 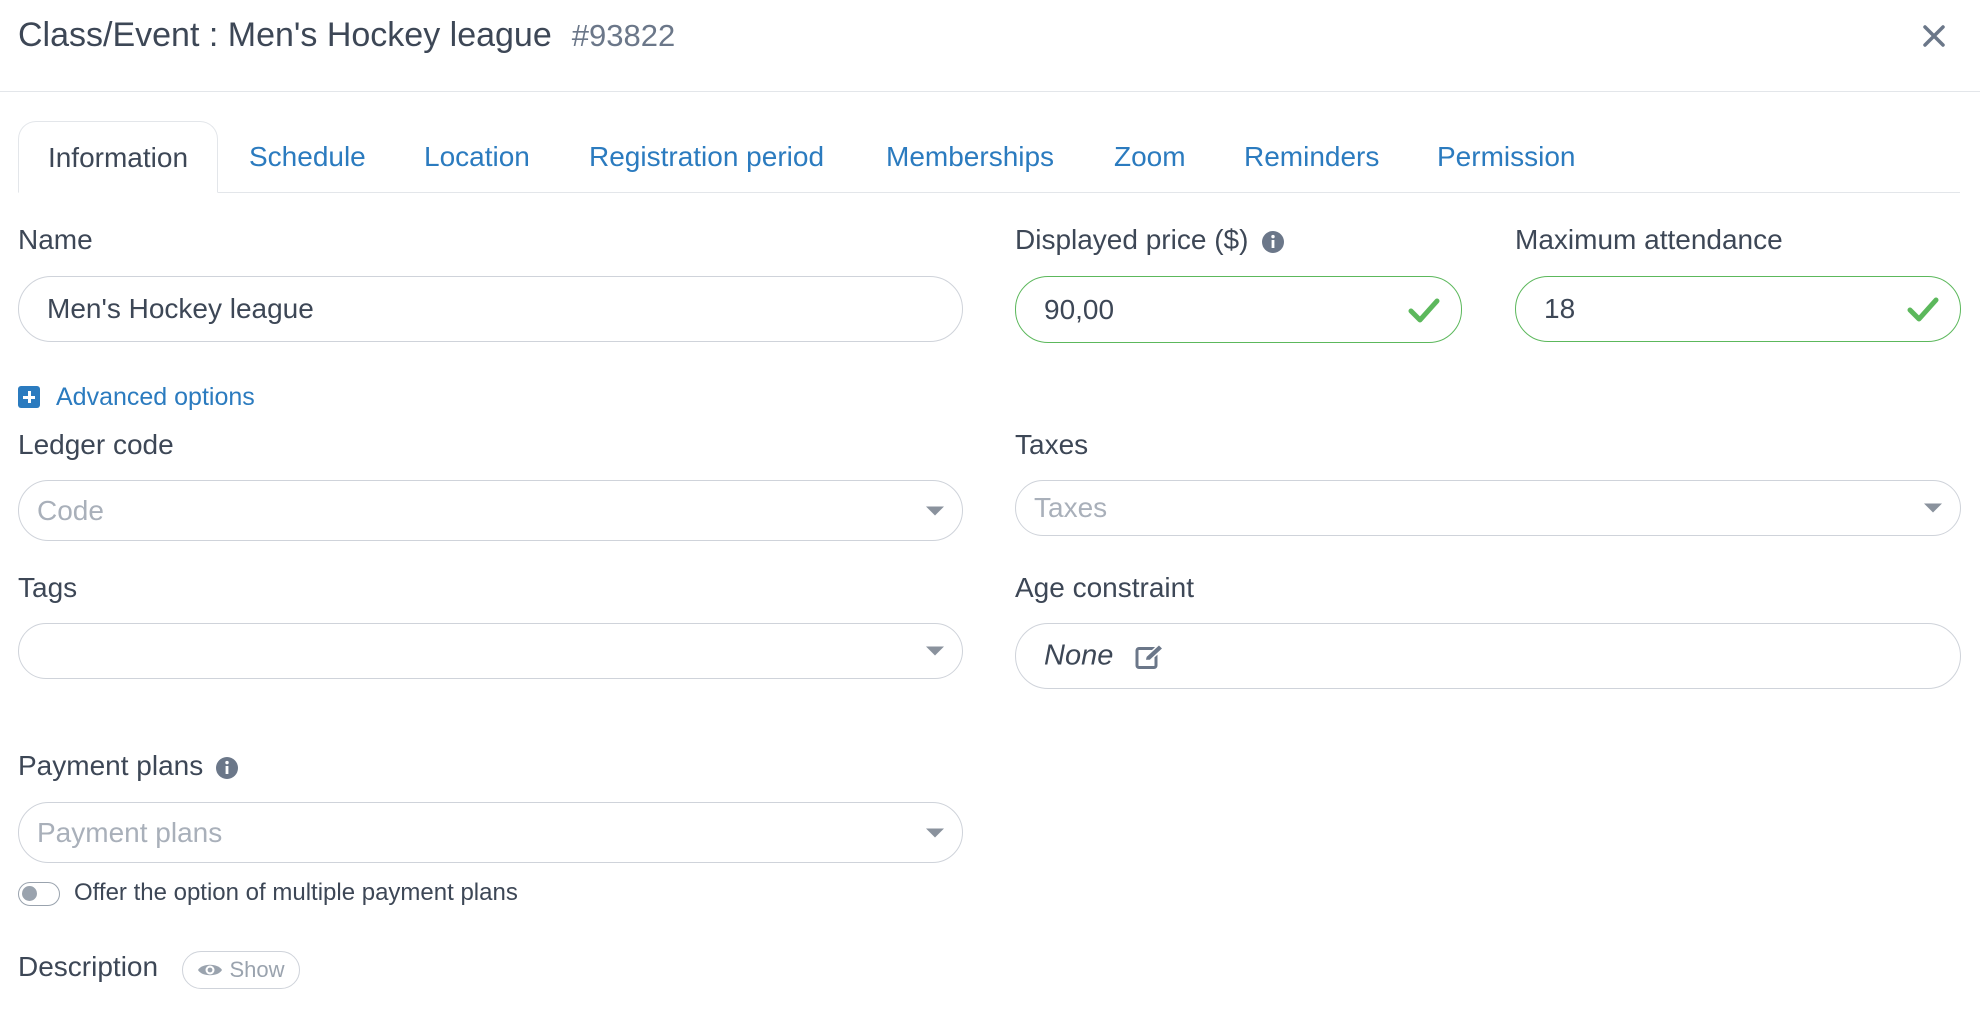 What do you see at coordinates (210, 970) in the screenshot?
I see `eye-icon` at bounding box center [210, 970].